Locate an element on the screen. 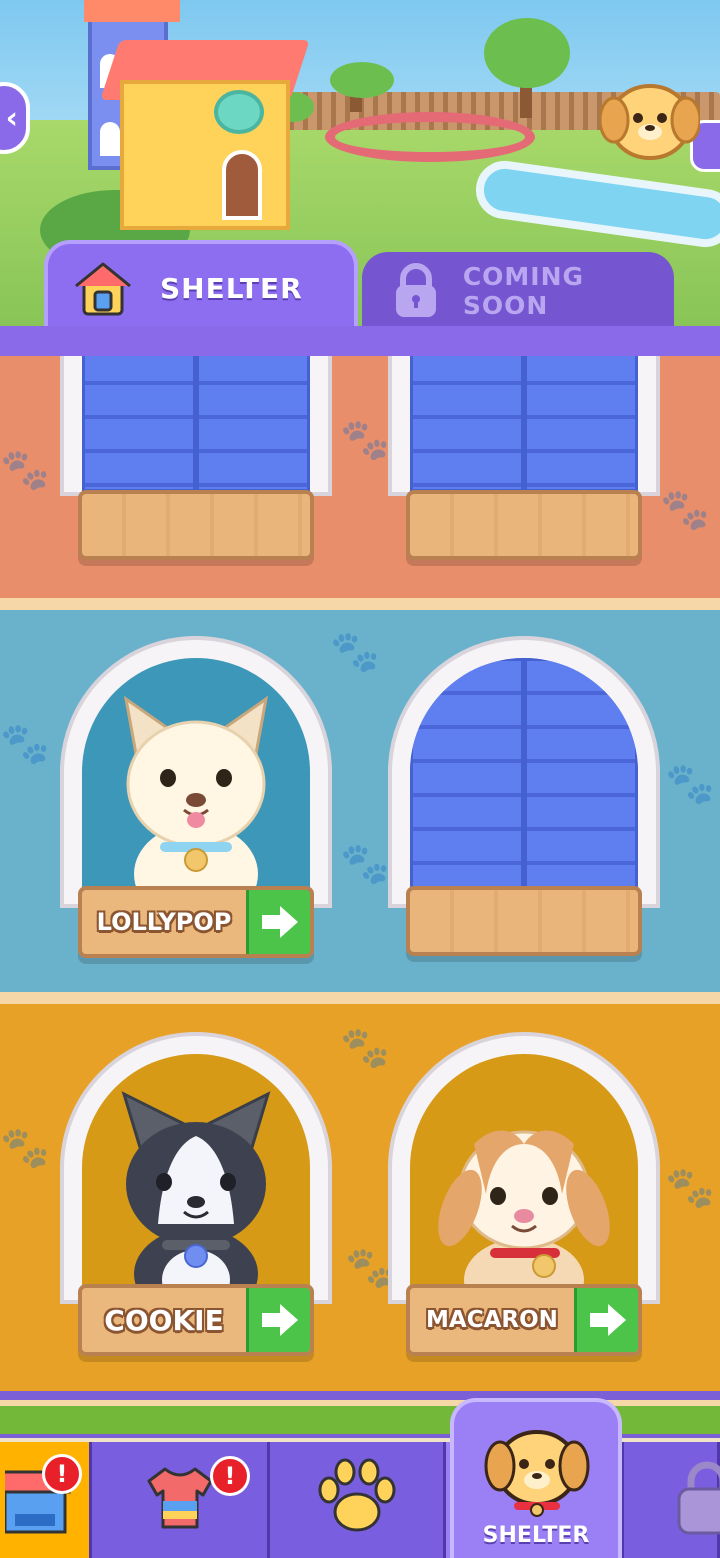  window-macaron: MACARON is located at coordinates (524, 1197).